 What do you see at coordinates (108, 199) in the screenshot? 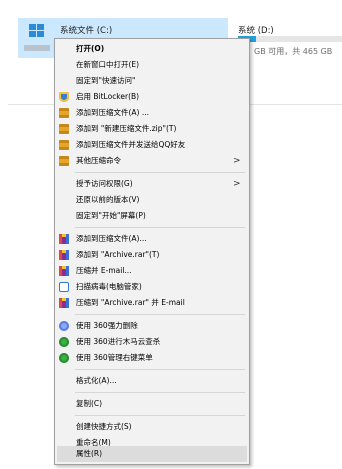
I see `menu-item-label: 还原以前的版本(V)` at bounding box center [108, 199].